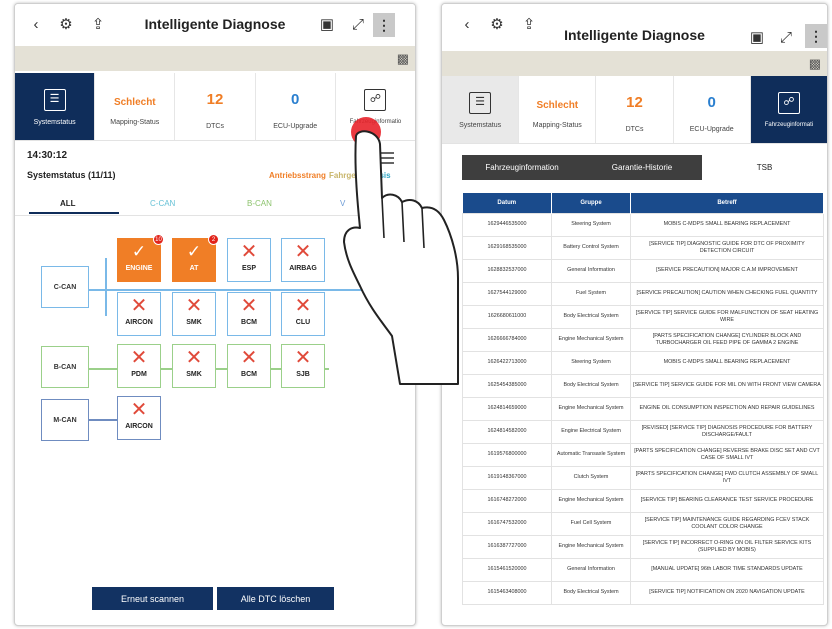 This screenshot has width=832, height=629. What do you see at coordinates (507, 203) in the screenshot?
I see `column-header-date: Datum` at bounding box center [507, 203].